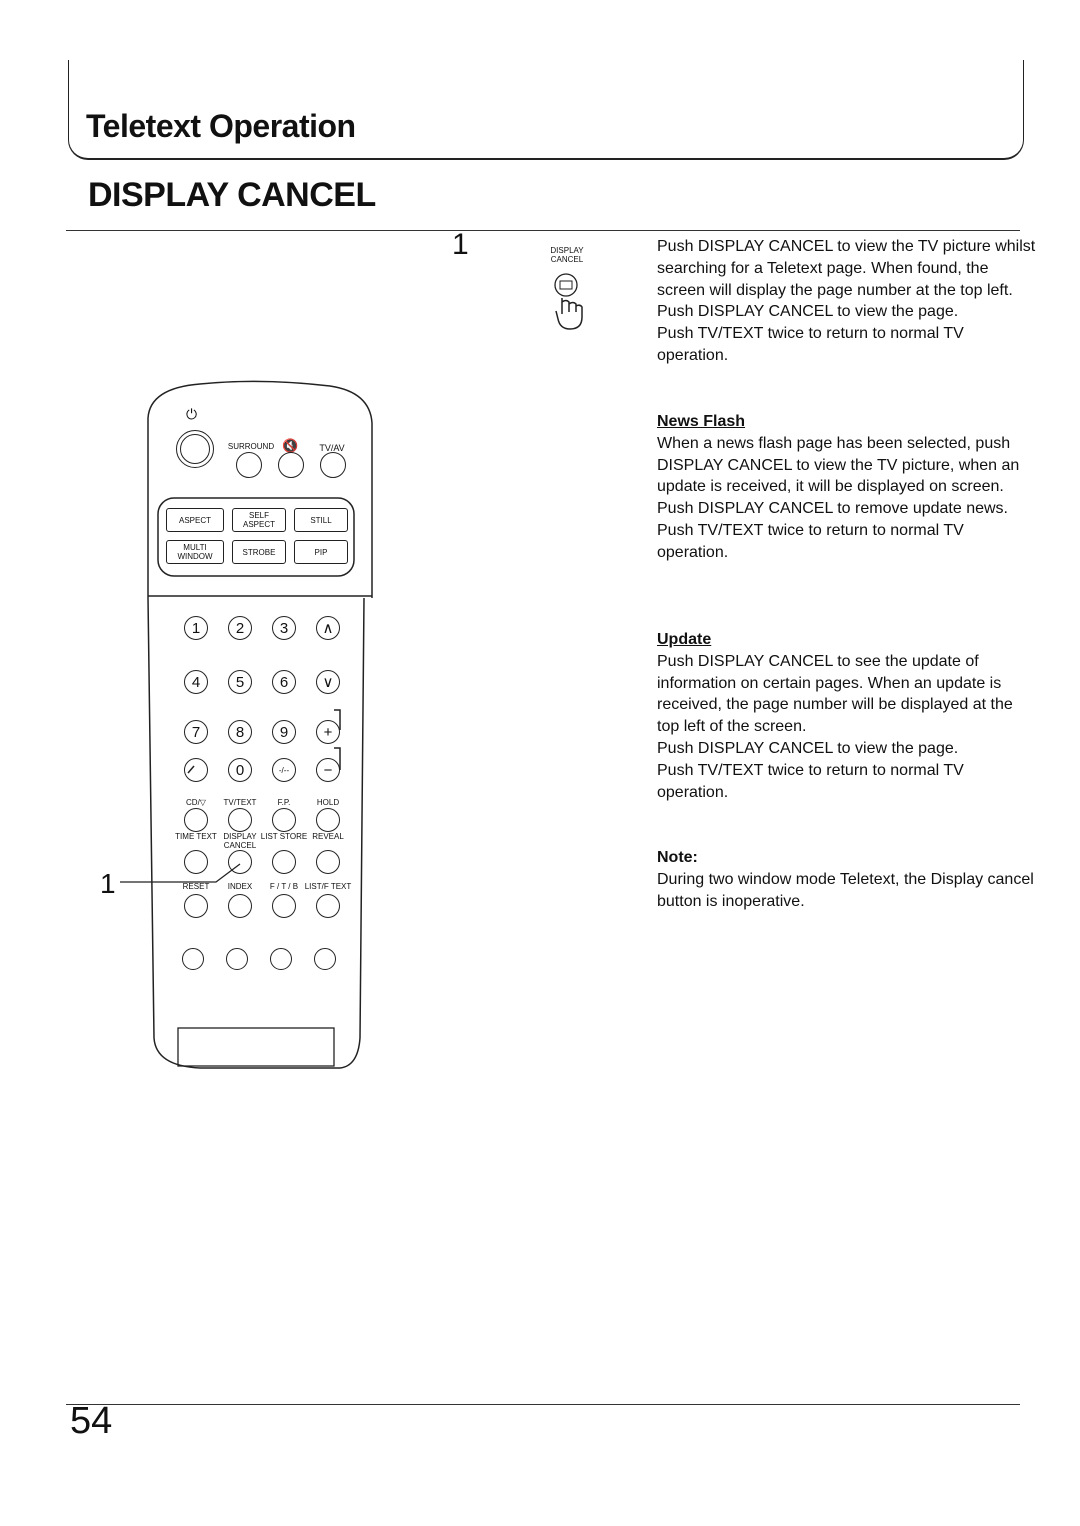 This screenshot has height=1526, width=1080. Describe the element at coordinates (284, 770) in the screenshot. I see `number-key: -/--` at that location.